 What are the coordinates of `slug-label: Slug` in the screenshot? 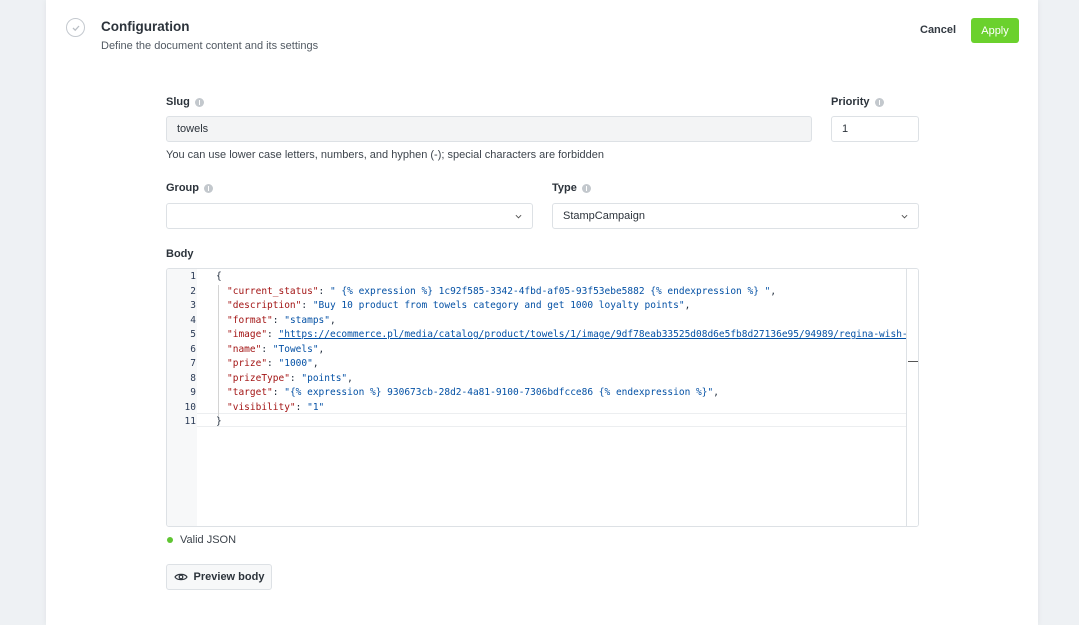 It's located at (185, 102).